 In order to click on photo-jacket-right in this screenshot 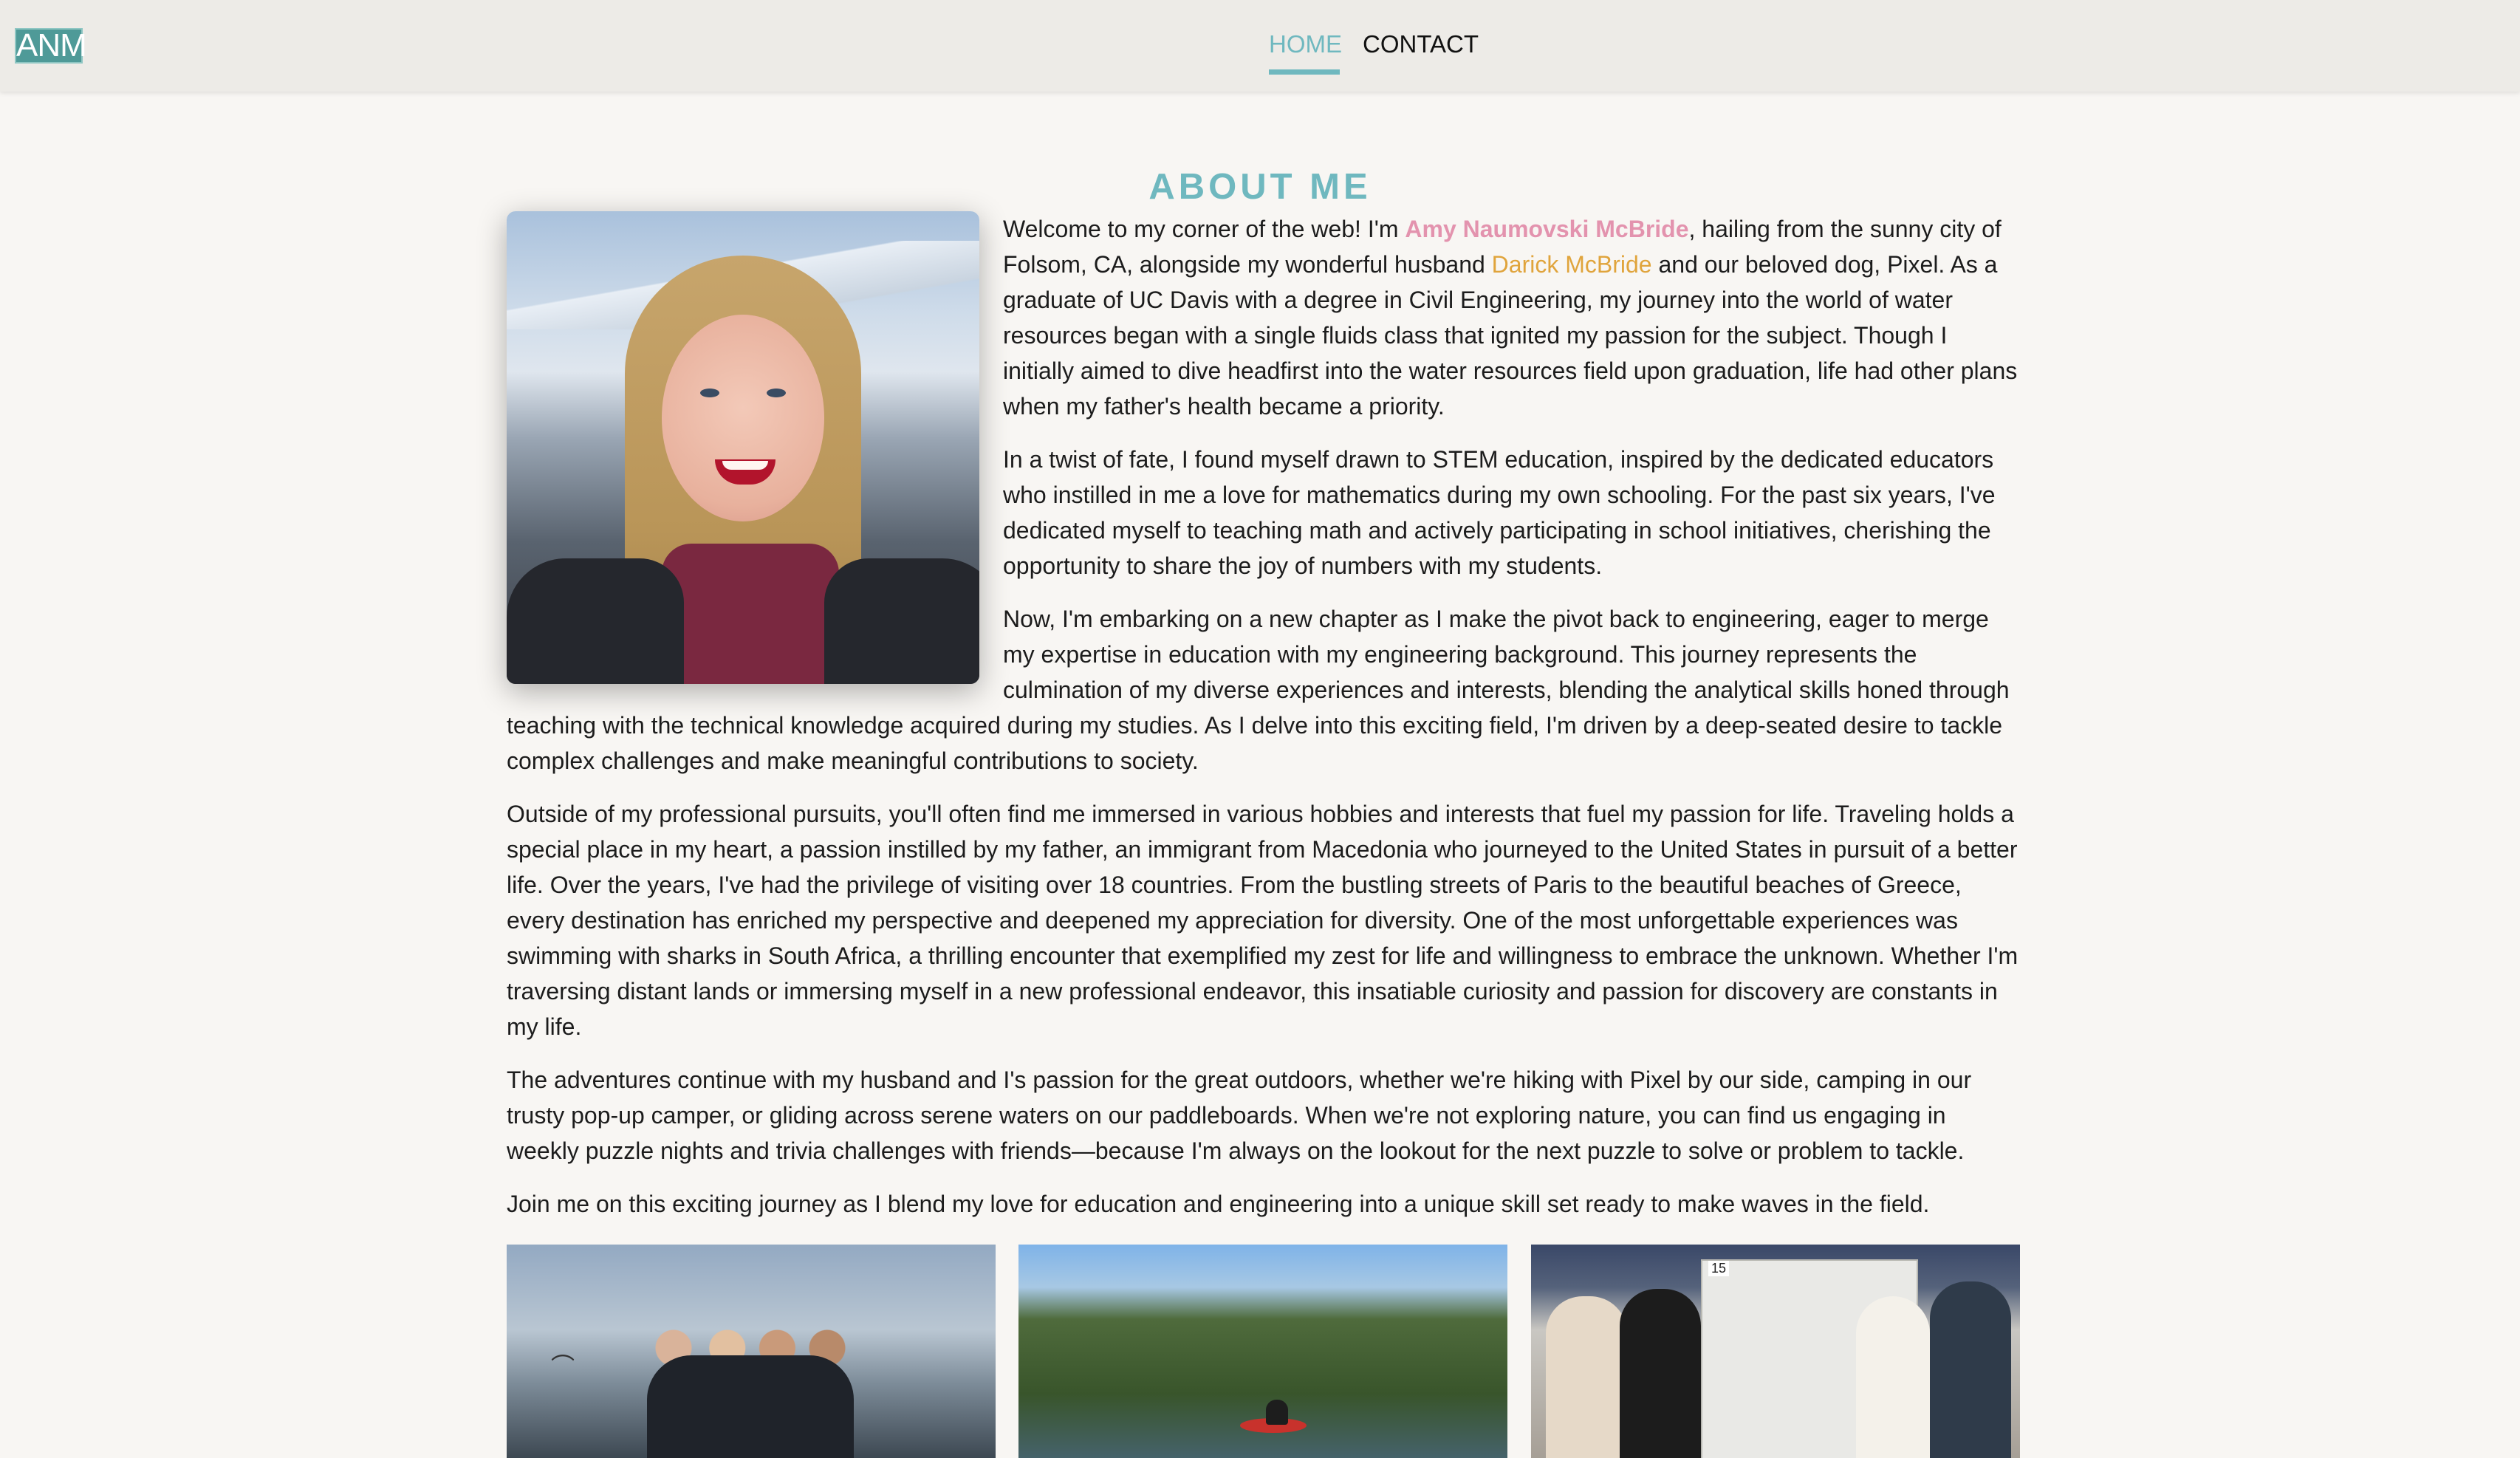, I will do `click(902, 621)`.